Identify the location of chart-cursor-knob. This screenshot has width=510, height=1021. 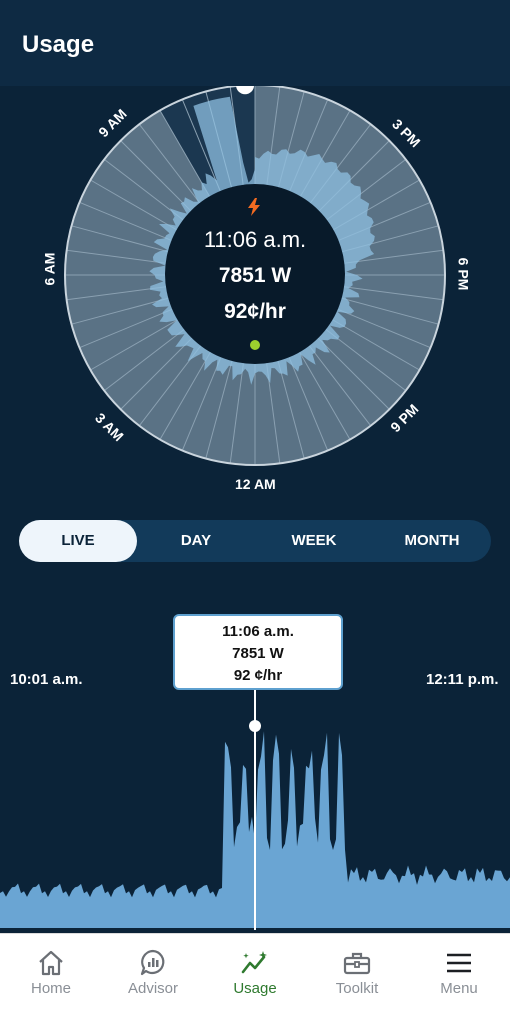
(255, 726).